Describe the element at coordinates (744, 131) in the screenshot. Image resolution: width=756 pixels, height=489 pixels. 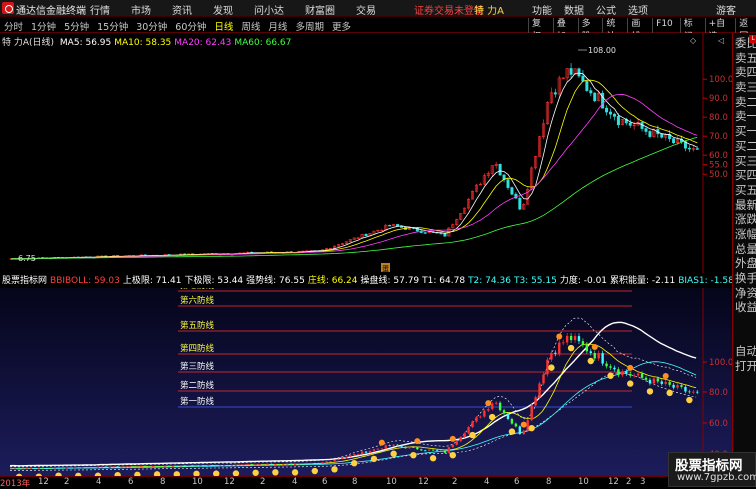
I see `sidebar-item: 买一` at that location.